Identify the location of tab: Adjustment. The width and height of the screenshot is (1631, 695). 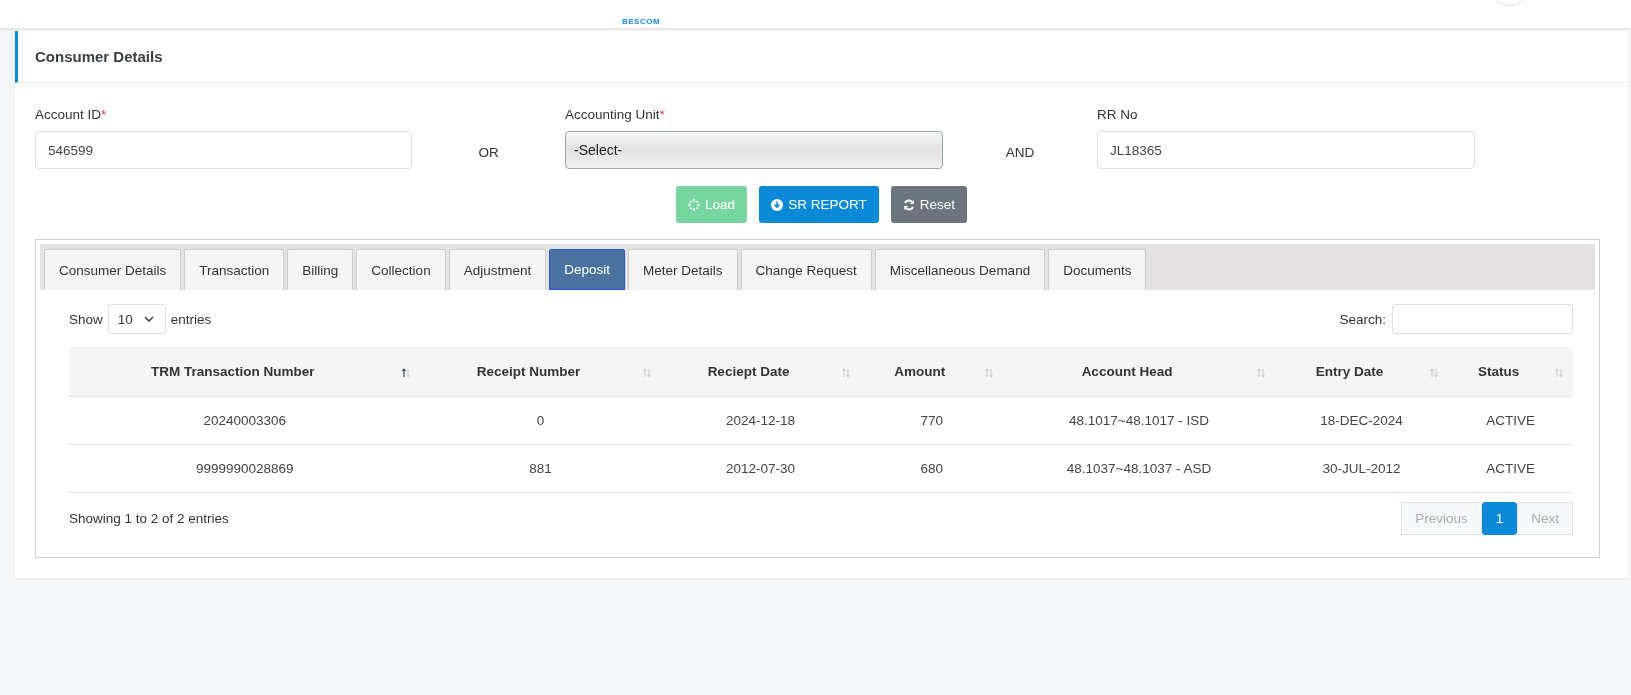
(497, 269).